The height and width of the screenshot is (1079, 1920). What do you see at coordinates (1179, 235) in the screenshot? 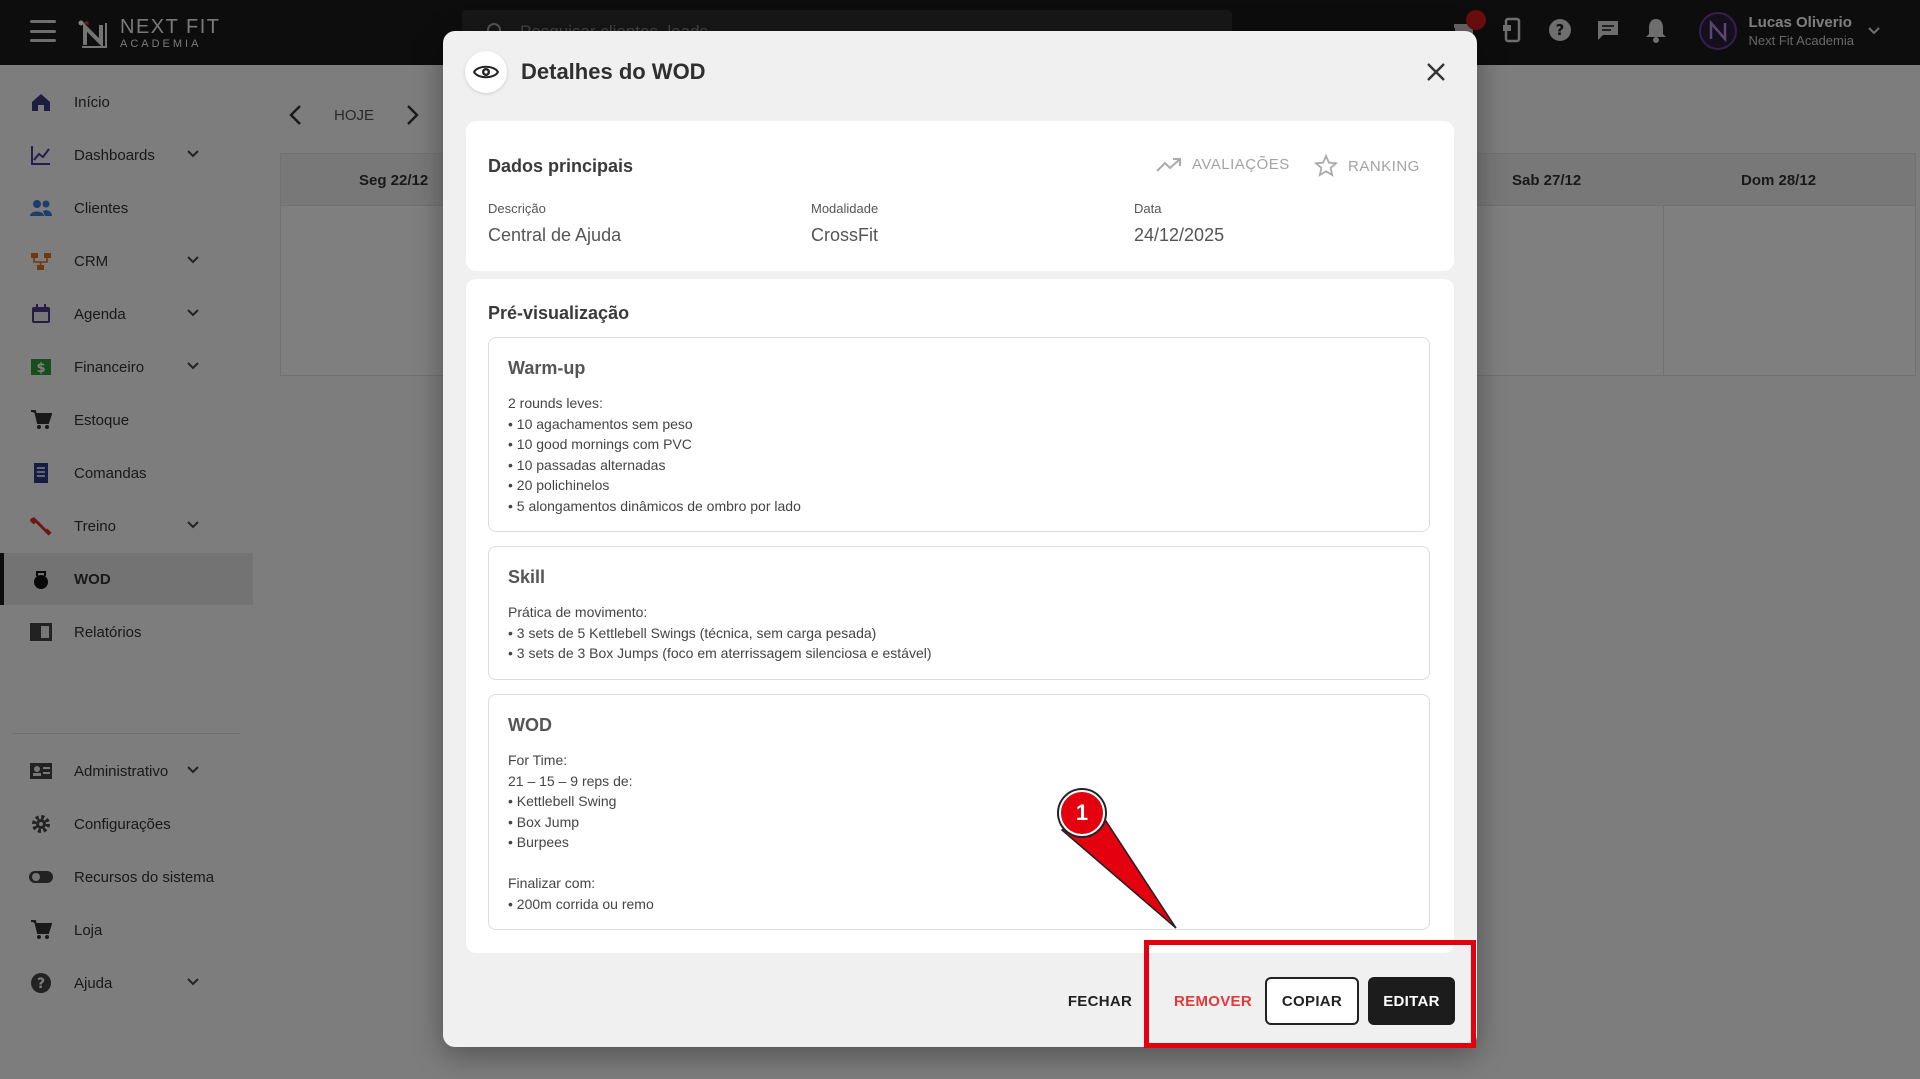
I see `data-value: 24/12/2025` at bounding box center [1179, 235].